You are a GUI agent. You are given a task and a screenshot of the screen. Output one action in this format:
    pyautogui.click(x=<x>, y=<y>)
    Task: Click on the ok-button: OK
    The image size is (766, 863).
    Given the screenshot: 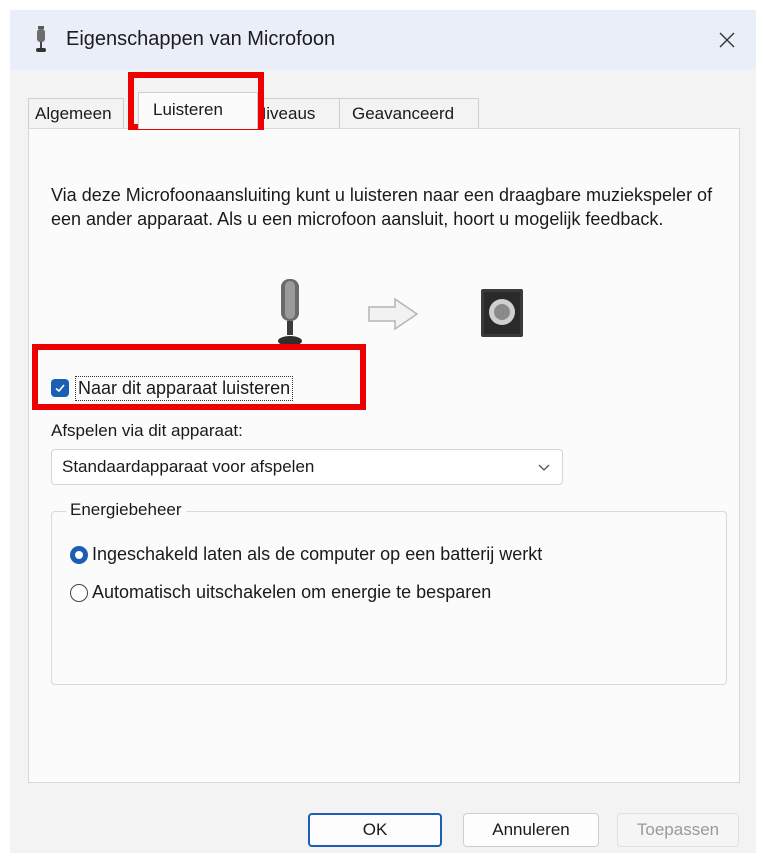 What is the action you would take?
    pyautogui.click(x=375, y=830)
    